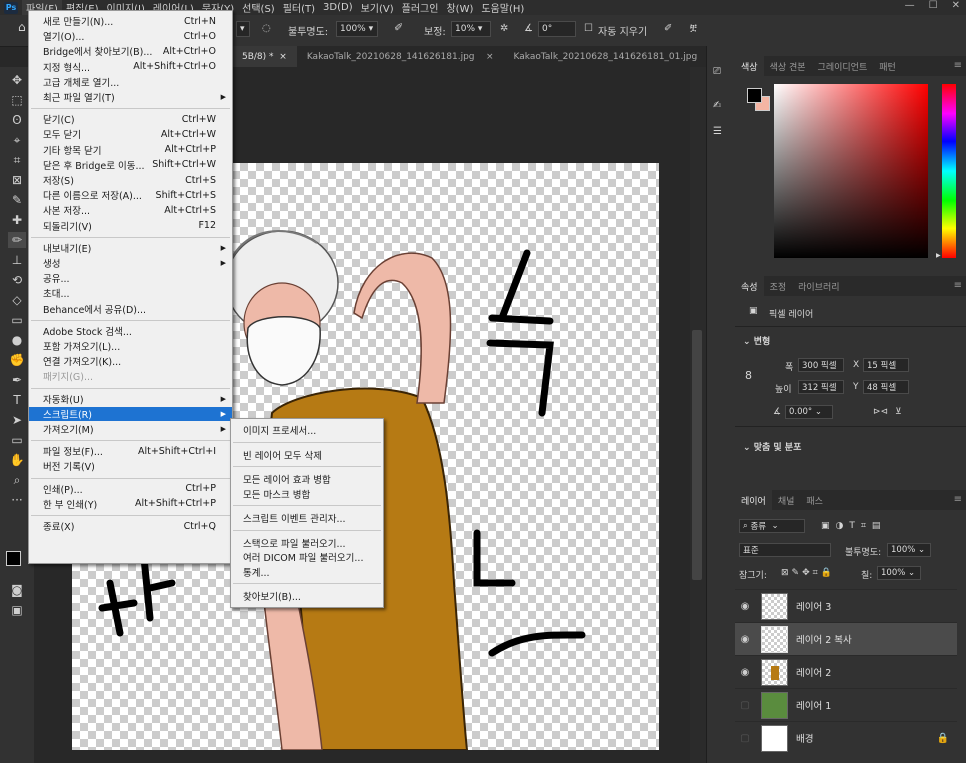 The image size is (966, 763). What do you see at coordinates (130, 51) in the screenshot?
I see `file-menu-item: Bridge에서 찾아보기(B)... Alt+Ctrl+O` at bounding box center [130, 51].